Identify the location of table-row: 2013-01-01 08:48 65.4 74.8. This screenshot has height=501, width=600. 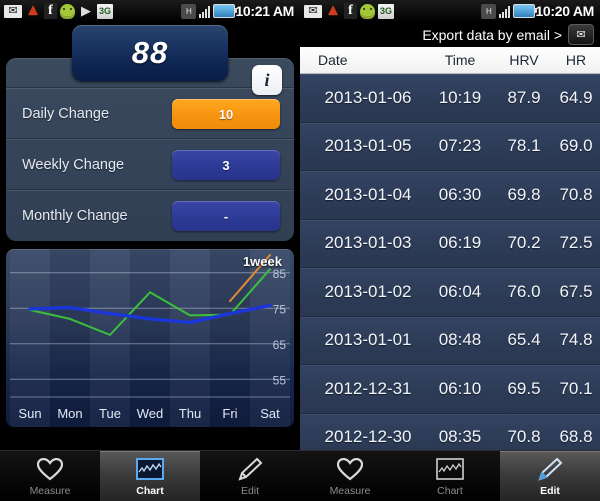
(450, 340).